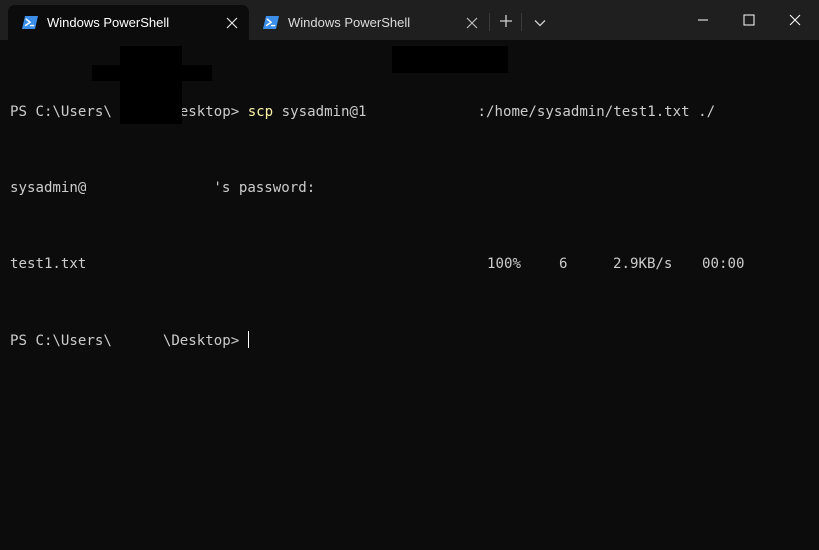  I want to click on terminal-line-password: sysadmin@ 's password:, so click(410, 188).